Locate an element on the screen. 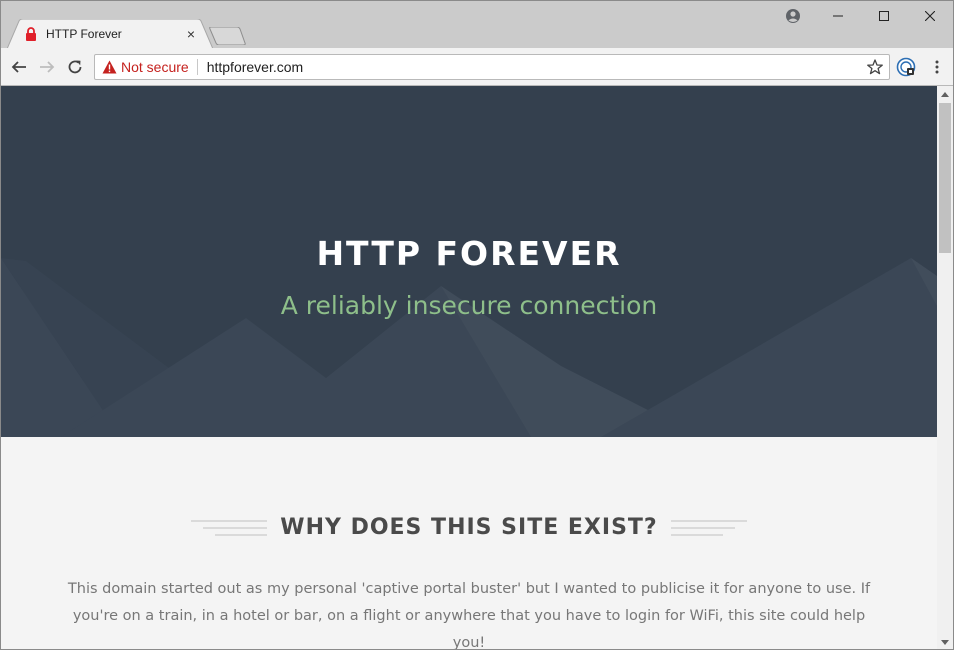  address-bar: Not secure httpforever.com is located at coordinates (492, 67).